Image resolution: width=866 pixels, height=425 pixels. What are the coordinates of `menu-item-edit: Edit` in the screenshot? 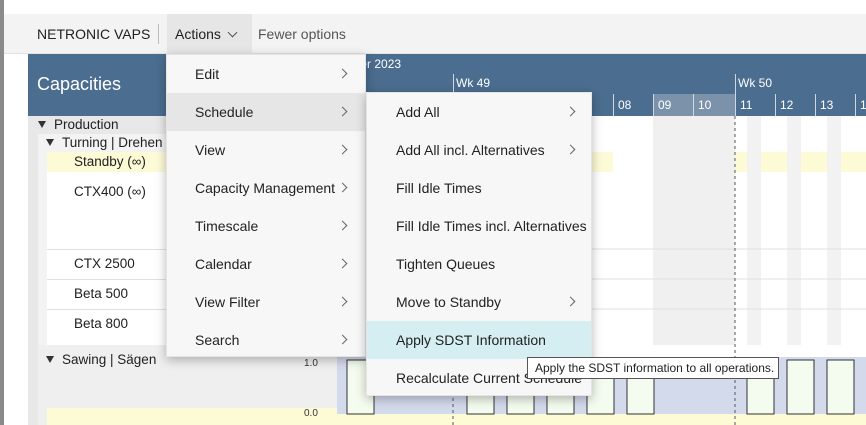 It's located at (266, 74).